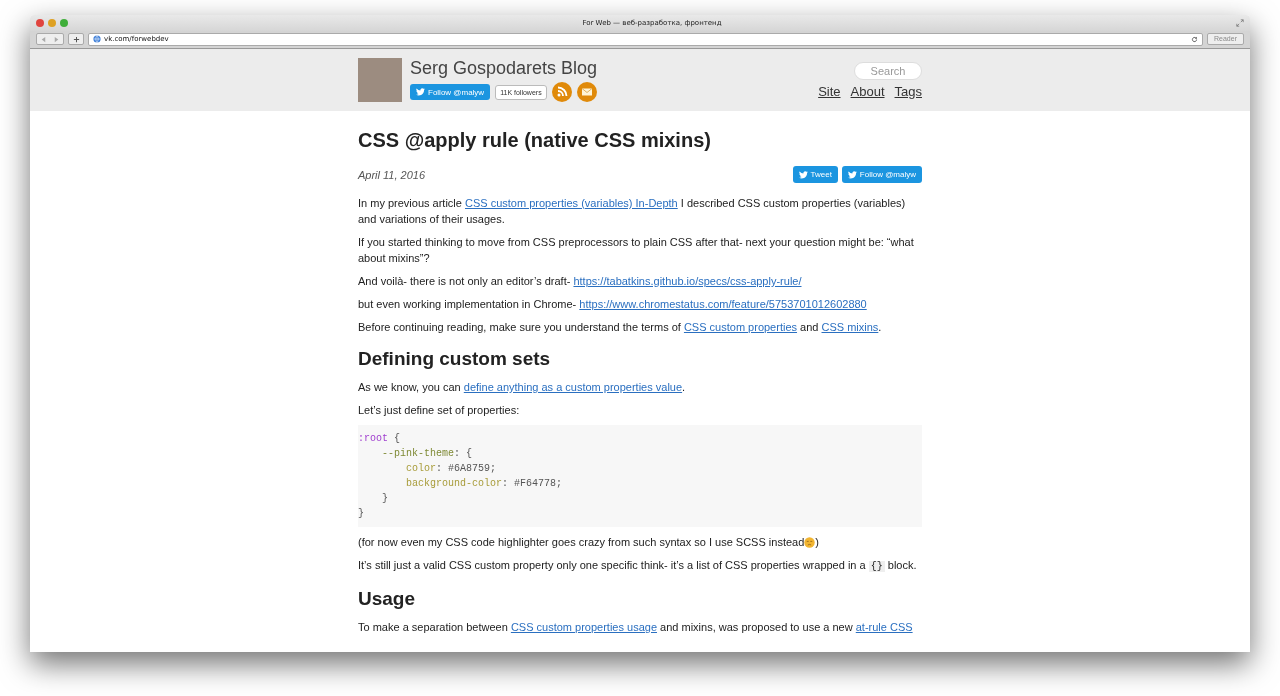 Image resolution: width=1280 pixels, height=696 pixels. Describe the element at coordinates (455, 359) in the screenshot. I see `section-heading: Defining custom sets` at that location.